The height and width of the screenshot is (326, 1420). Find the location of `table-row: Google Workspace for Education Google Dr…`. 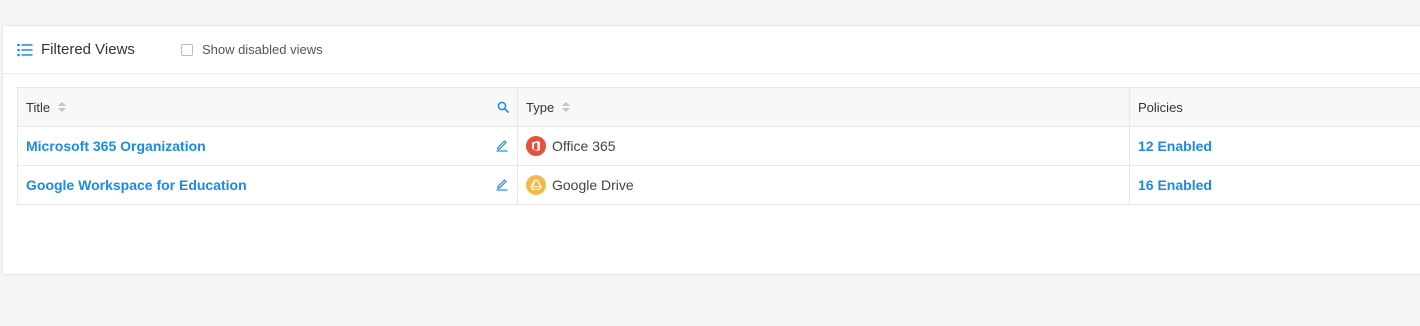

table-row: Google Workspace for Education Google Dr… is located at coordinates (719, 185).